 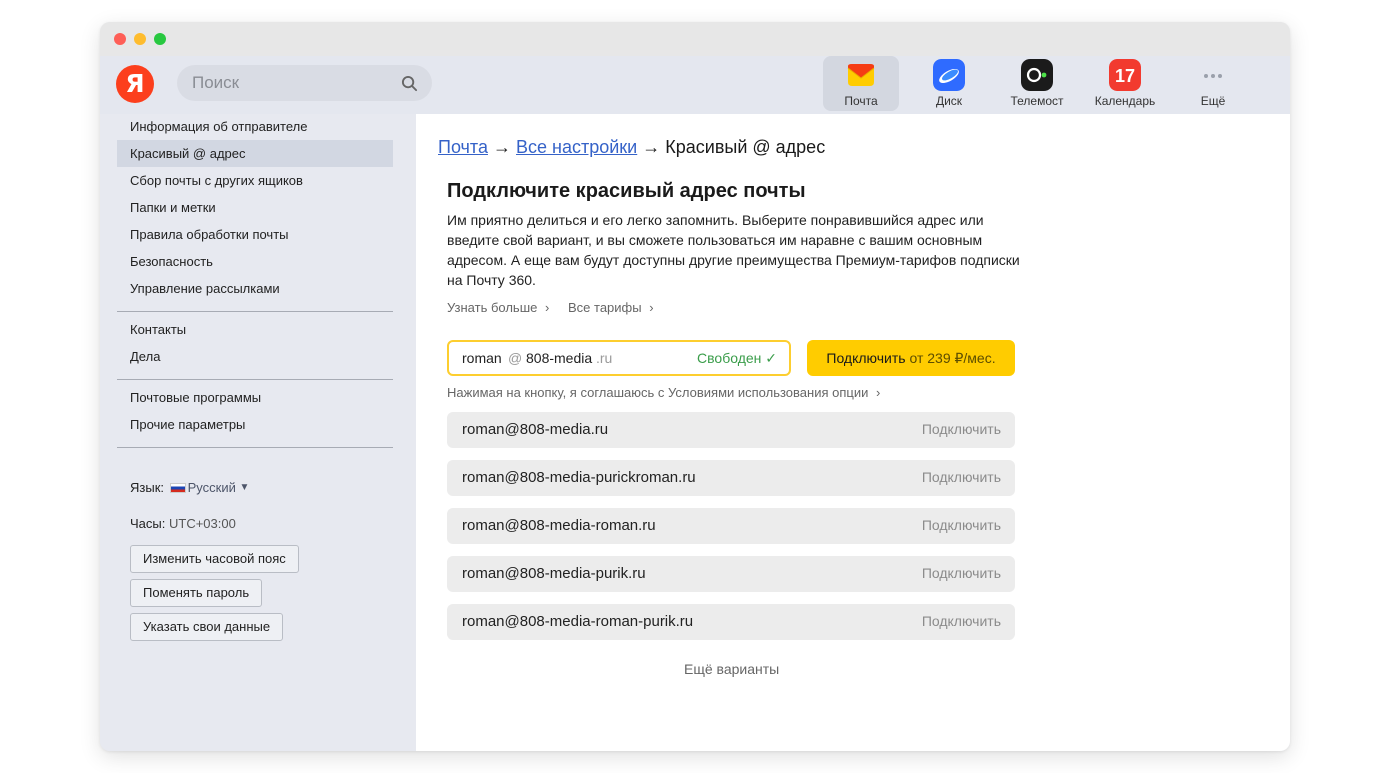 I want to click on address-tld: .ru, so click(x=604, y=358).